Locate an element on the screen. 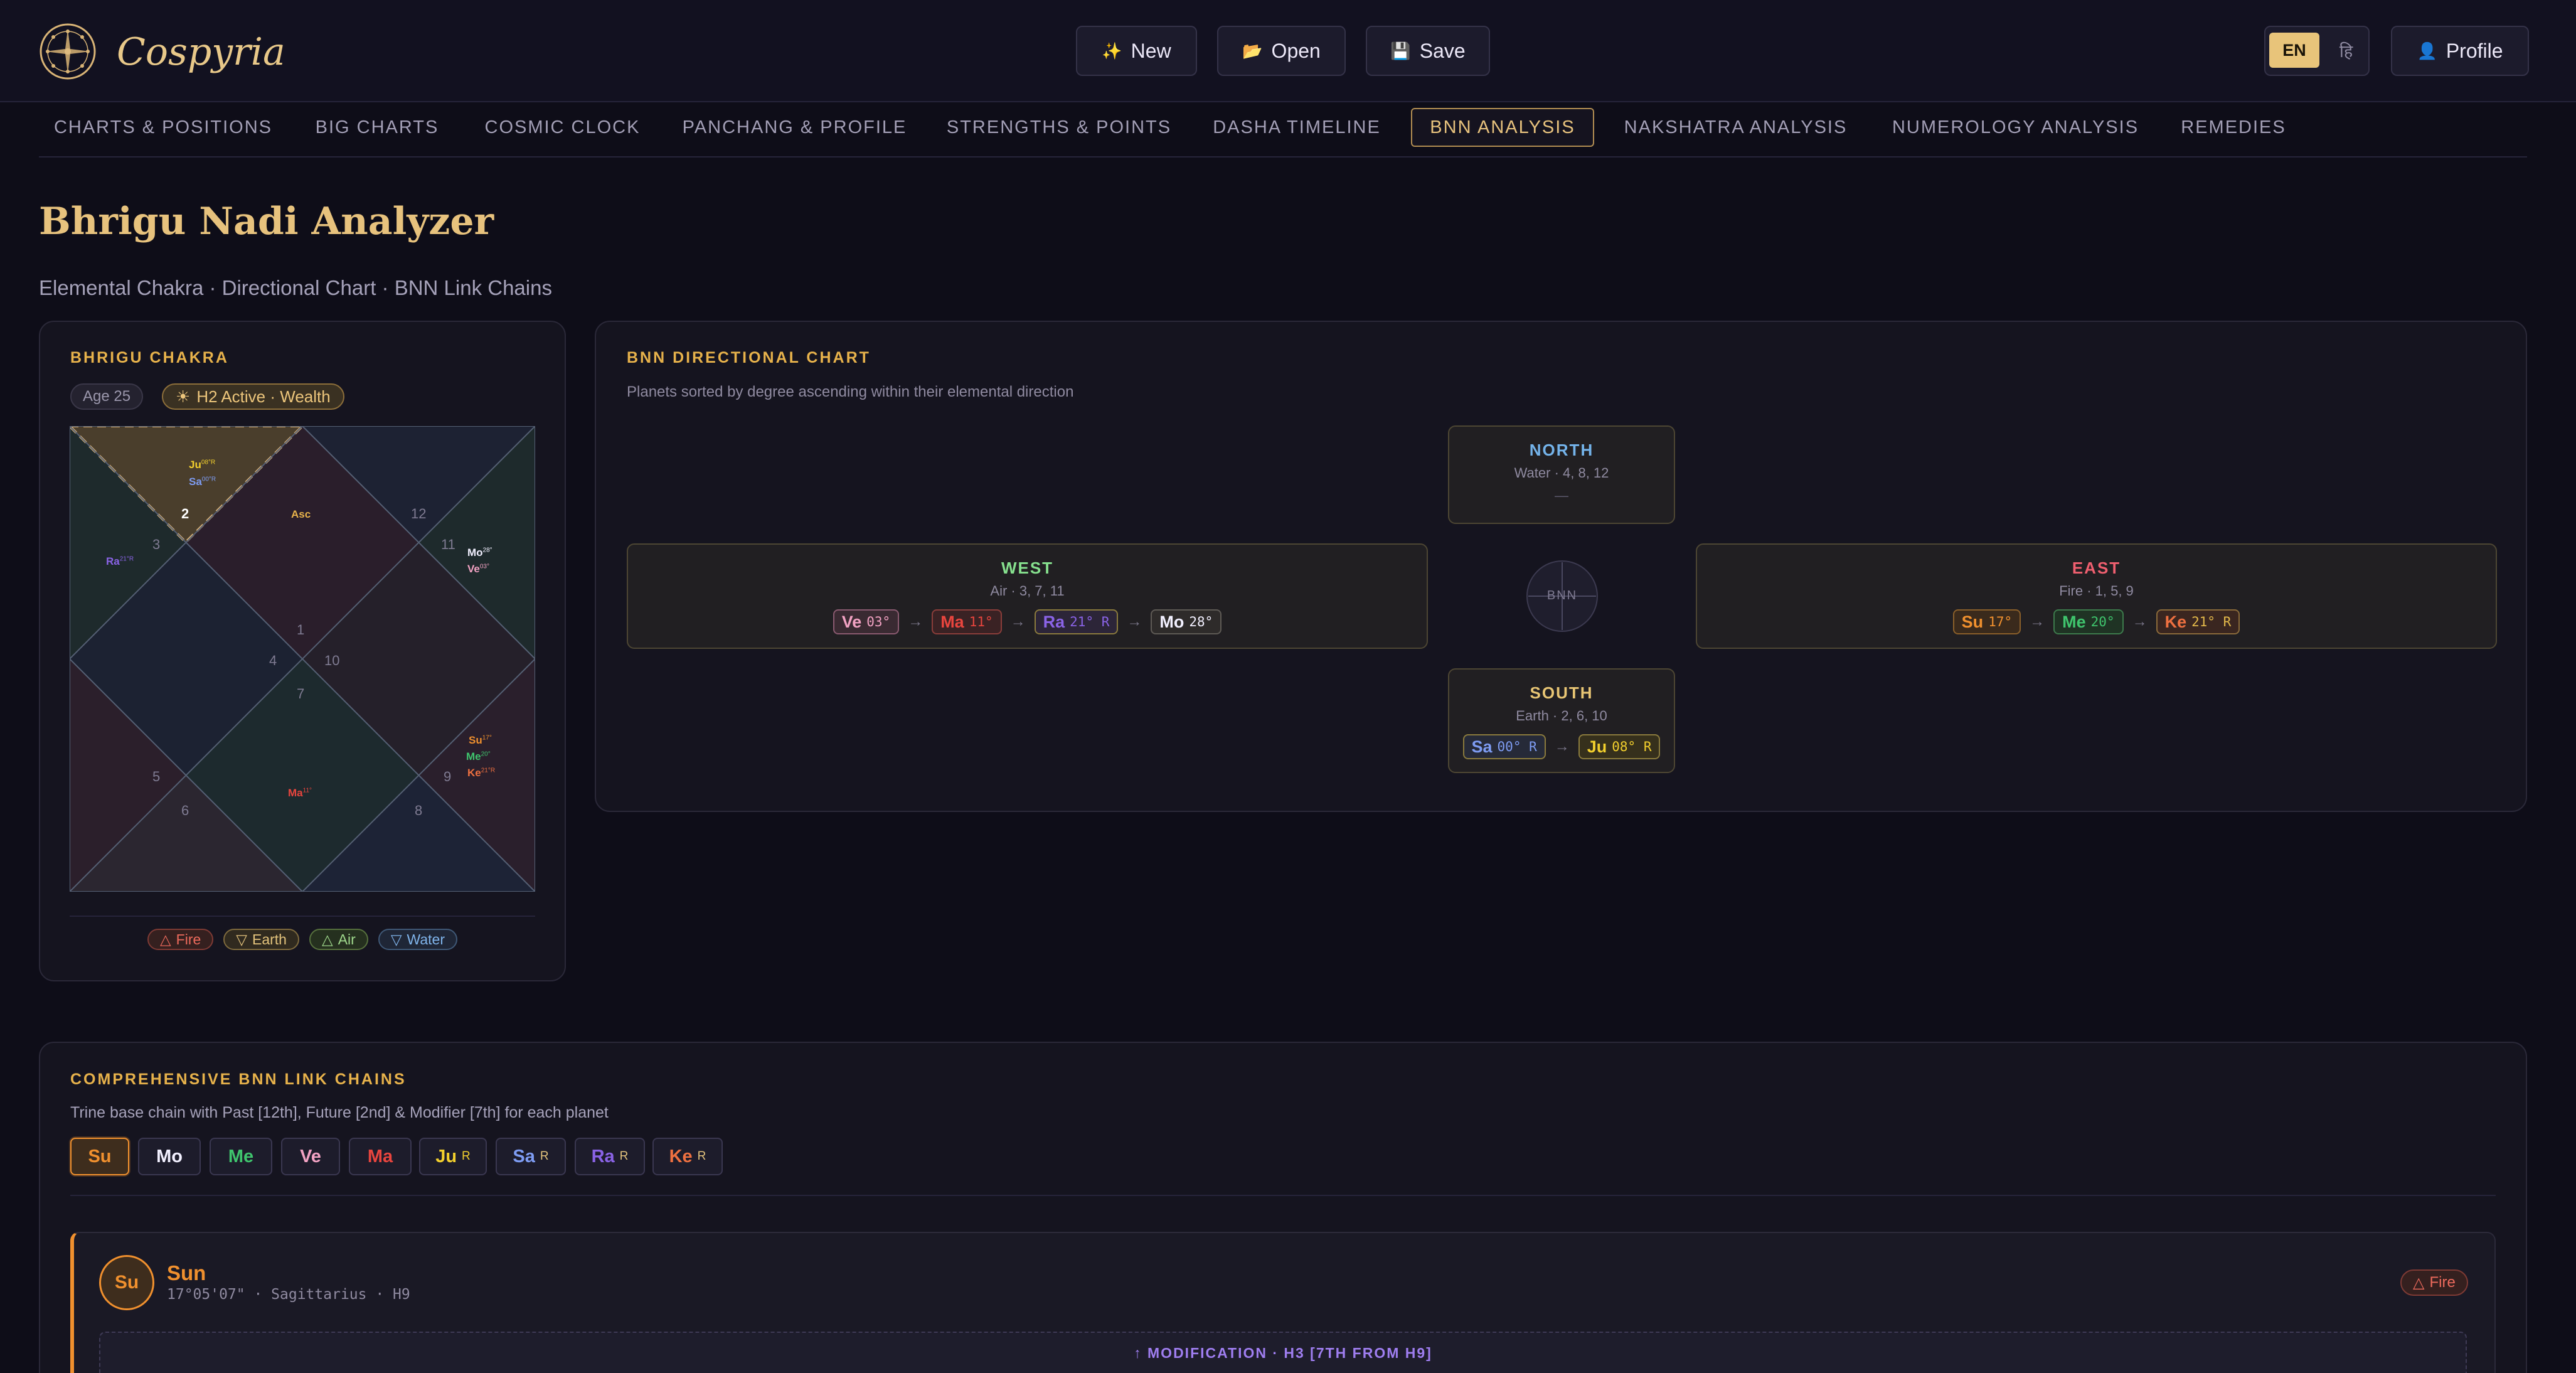  profile-button: 👤 Profile is located at coordinates (2460, 51).